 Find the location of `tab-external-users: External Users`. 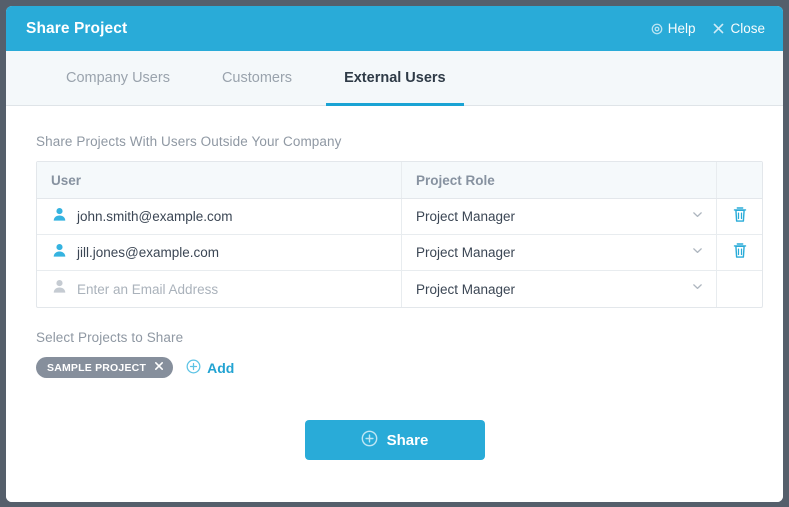

tab-external-users: External Users is located at coordinates (395, 79).